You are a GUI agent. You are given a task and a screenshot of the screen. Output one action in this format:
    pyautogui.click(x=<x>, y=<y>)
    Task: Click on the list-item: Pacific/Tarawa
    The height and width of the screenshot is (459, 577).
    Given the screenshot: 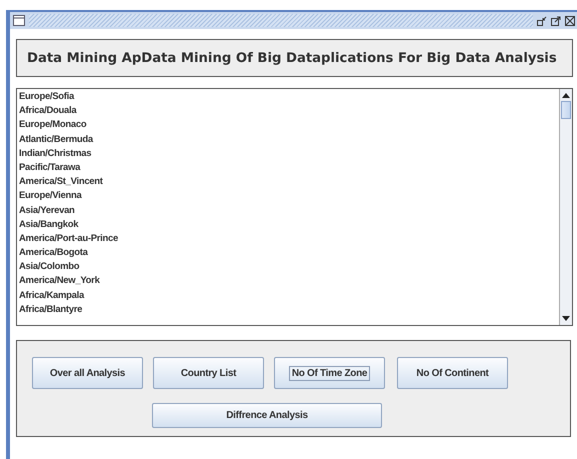 What is the action you would take?
    pyautogui.click(x=49, y=168)
    